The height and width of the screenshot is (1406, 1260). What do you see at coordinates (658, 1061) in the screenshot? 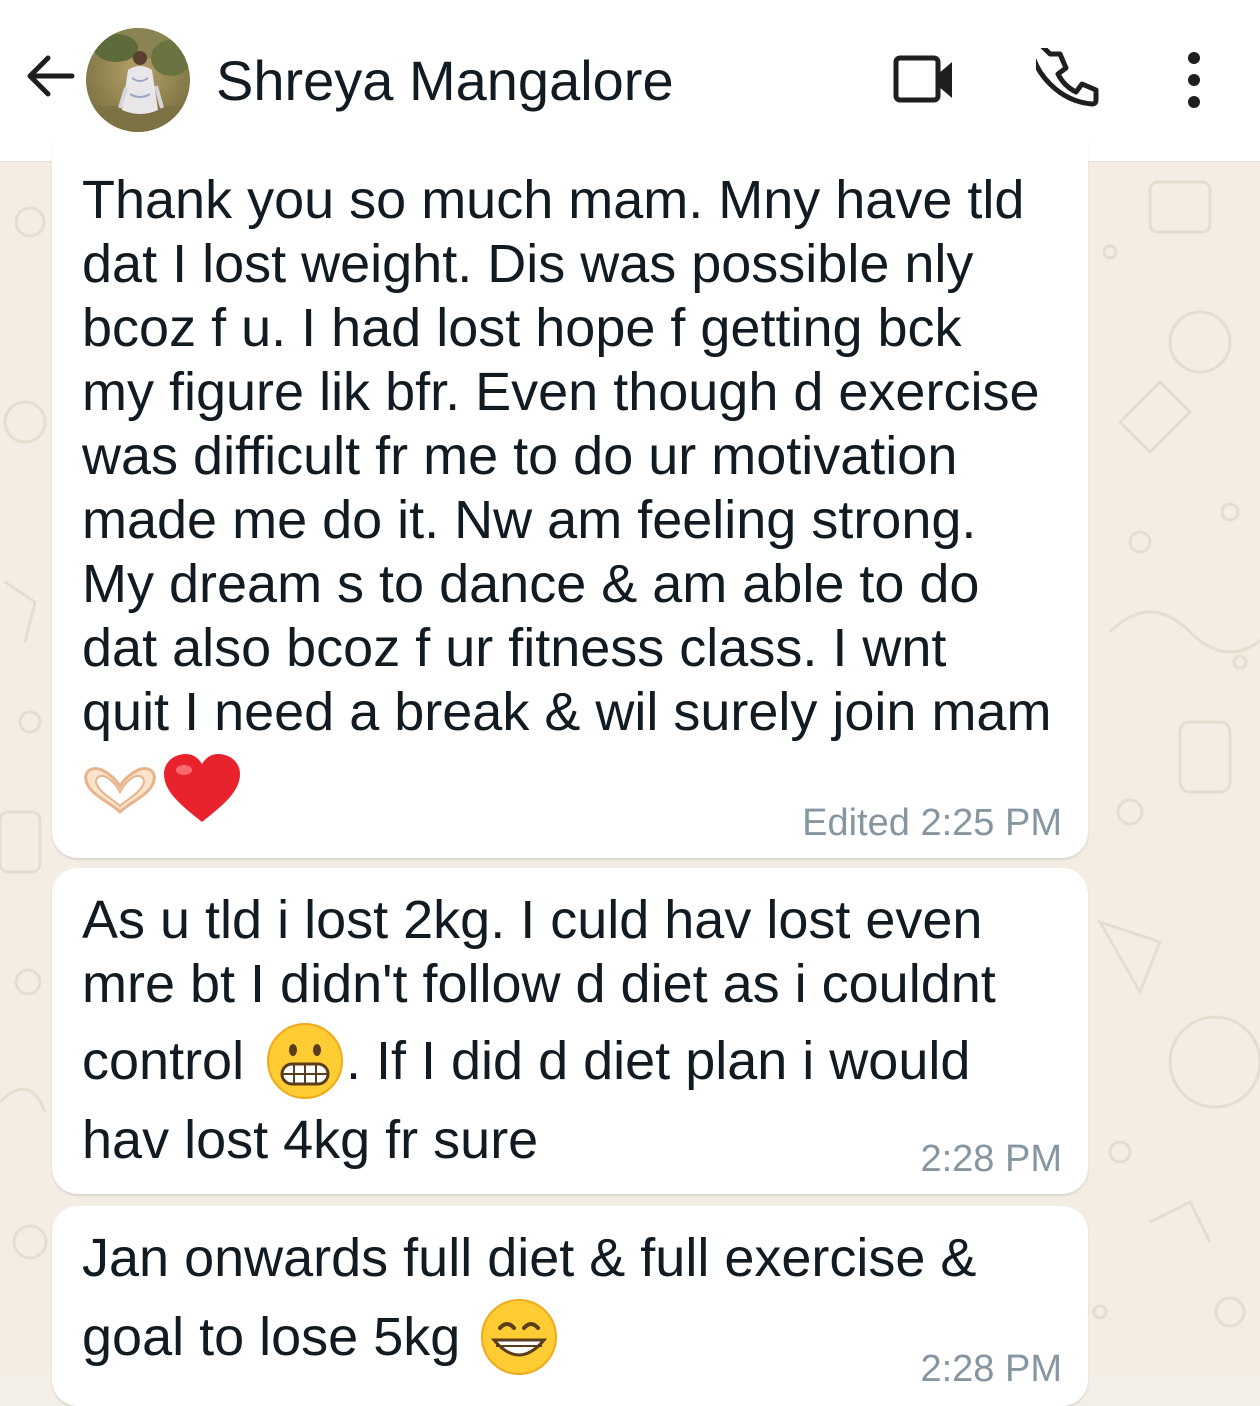
I see `message-text-segment: . If I did d diet plan i would` at bounding box center [658, 1061].